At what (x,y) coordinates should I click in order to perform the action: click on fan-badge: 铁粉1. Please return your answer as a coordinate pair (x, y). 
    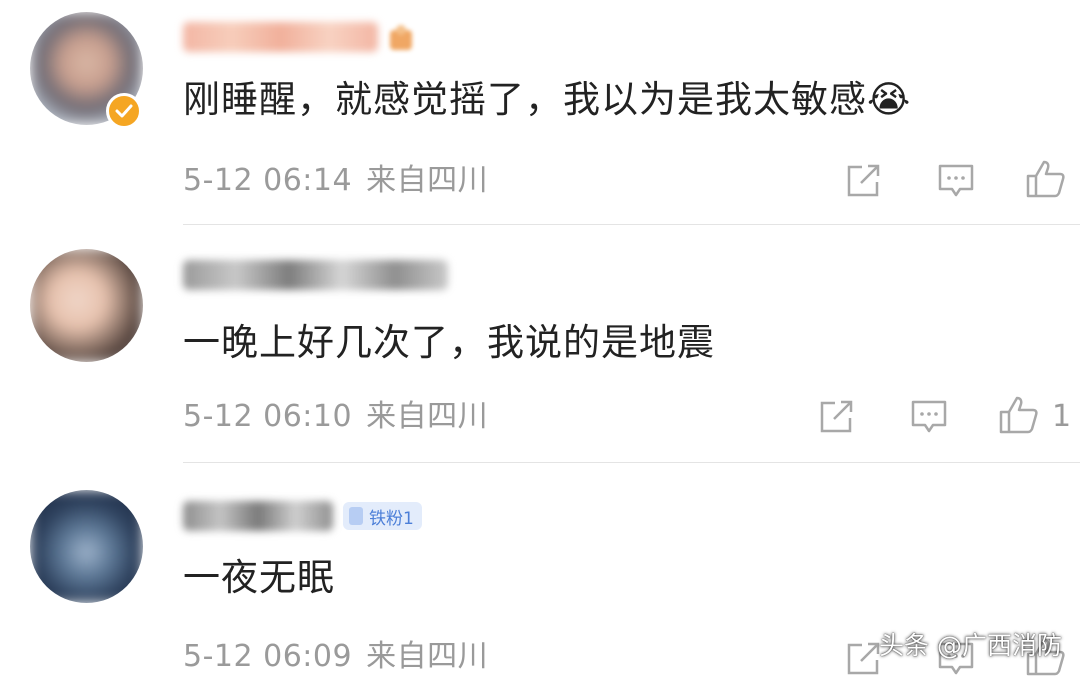
    Looking at the image, I should click on (382, 516).